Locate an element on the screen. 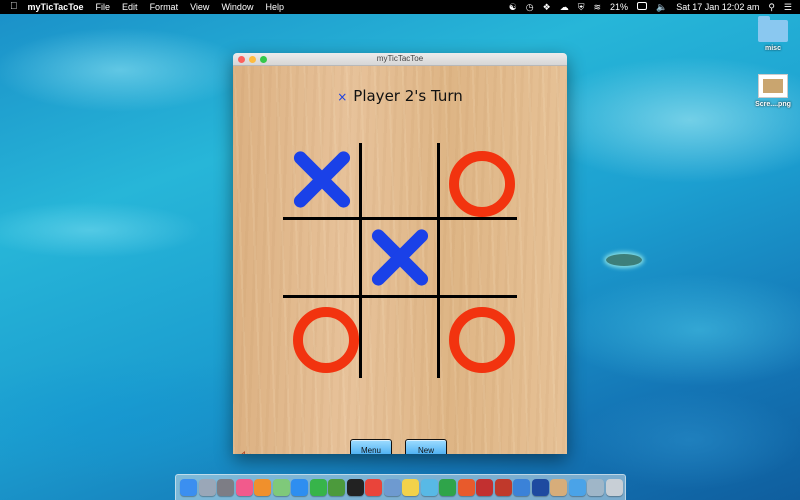 The width and height of the screenshot is (800, 500). spotlight-search-icon: ⚲ is located at coordinates (771, 7).